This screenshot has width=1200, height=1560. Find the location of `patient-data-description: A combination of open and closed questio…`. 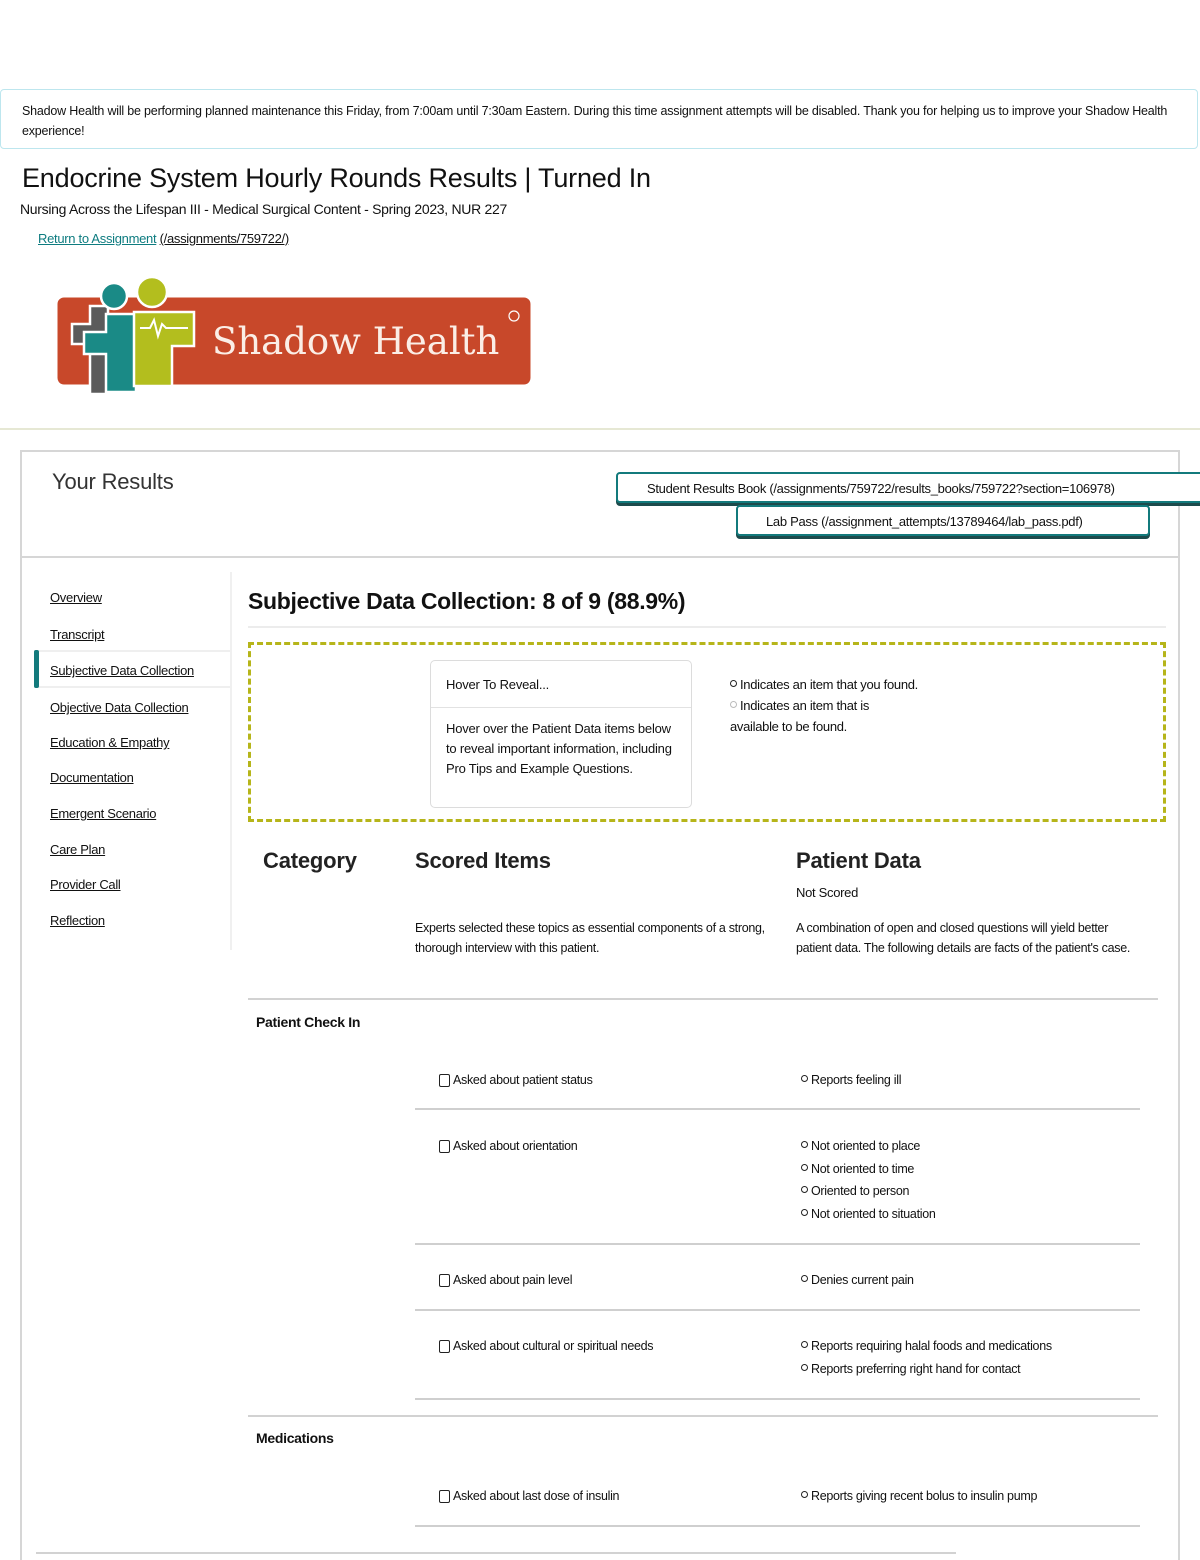

patient-data-description: A combination of open and closed questio… is located at coordinates (963, 938).